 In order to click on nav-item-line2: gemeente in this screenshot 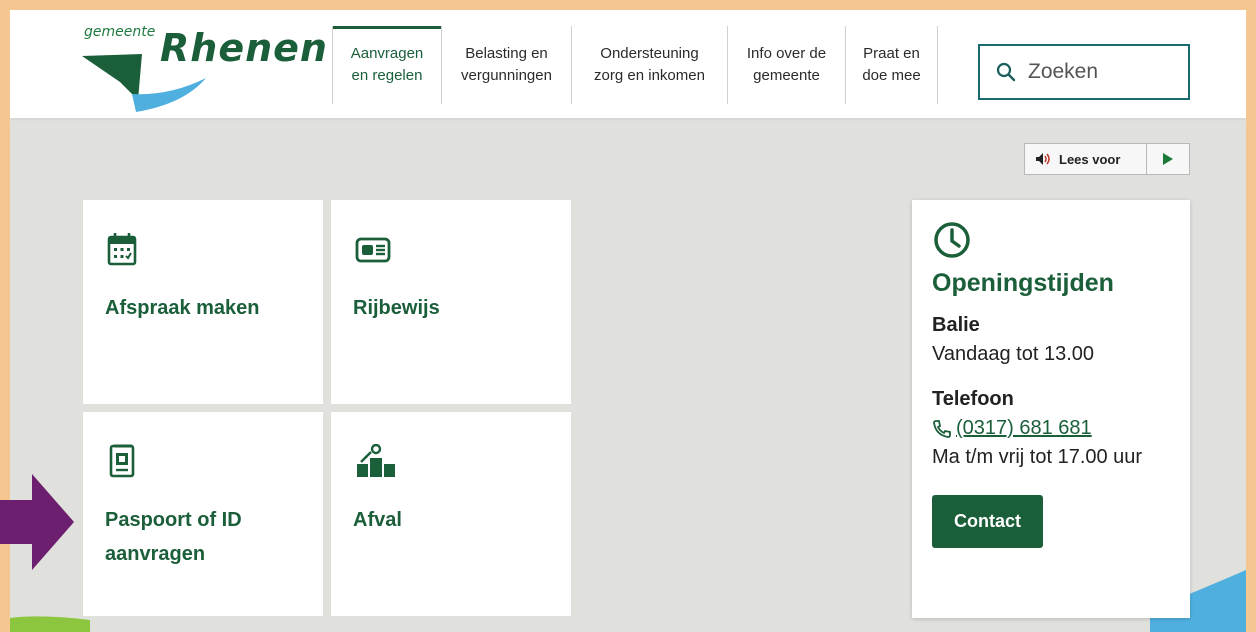, I will do `click(786, 75)`.